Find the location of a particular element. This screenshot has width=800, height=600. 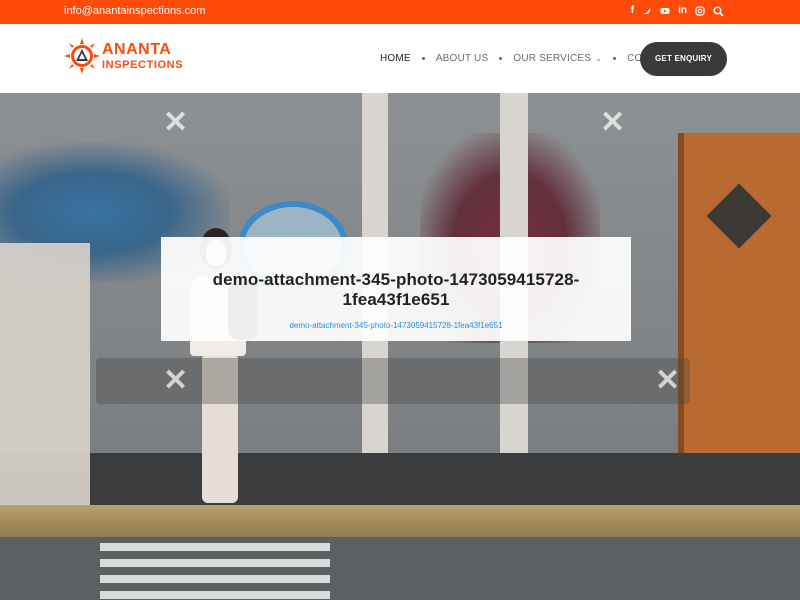

nav-our-services-label: OUR SERVICES is located at coordinates (552, 58).